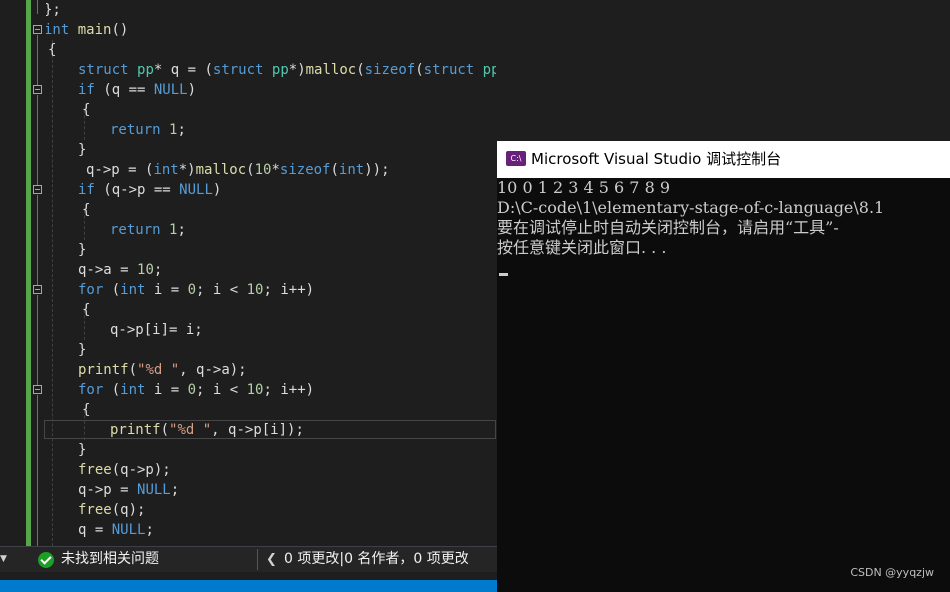 The width and height of the screenshot is (950, 592). I want to click on code-line: q->p[i]= i;, so click(156, 330).